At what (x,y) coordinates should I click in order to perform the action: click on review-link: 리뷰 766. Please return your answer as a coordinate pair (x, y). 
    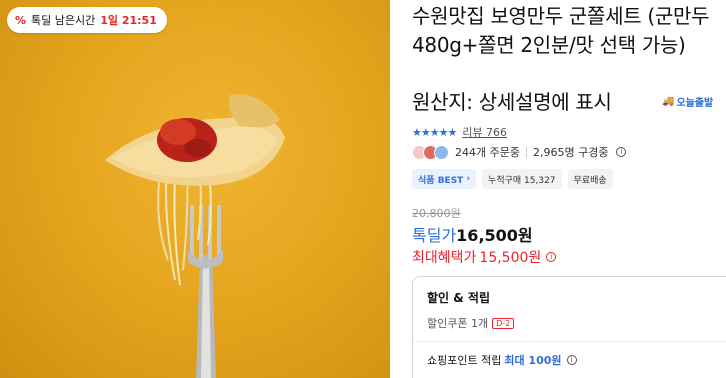
    Looking at the image, I should click on (484, 132).